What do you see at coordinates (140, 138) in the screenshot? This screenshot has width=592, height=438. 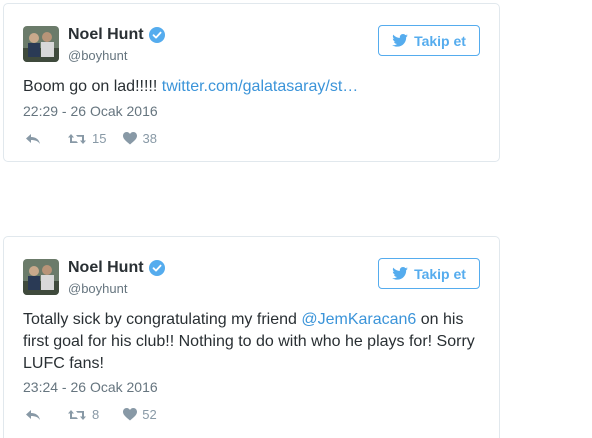 I see `like-button: 38` at bounding box center [140, 138].